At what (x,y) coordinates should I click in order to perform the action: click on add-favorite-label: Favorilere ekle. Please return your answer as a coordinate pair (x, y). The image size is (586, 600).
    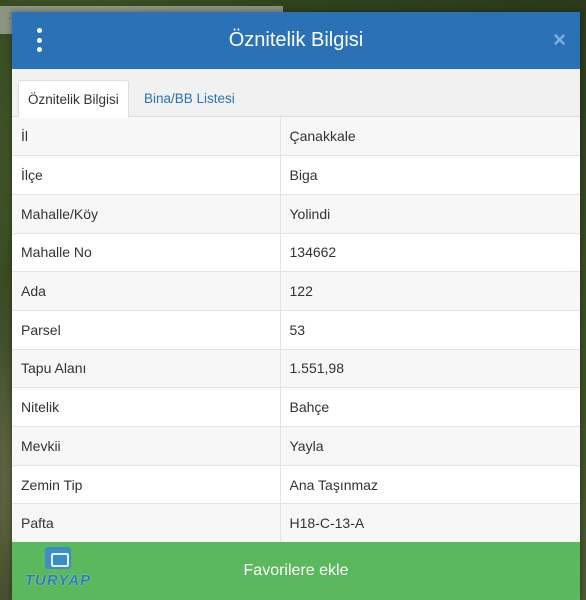
    Looking at the image, I should click on (296, 570).